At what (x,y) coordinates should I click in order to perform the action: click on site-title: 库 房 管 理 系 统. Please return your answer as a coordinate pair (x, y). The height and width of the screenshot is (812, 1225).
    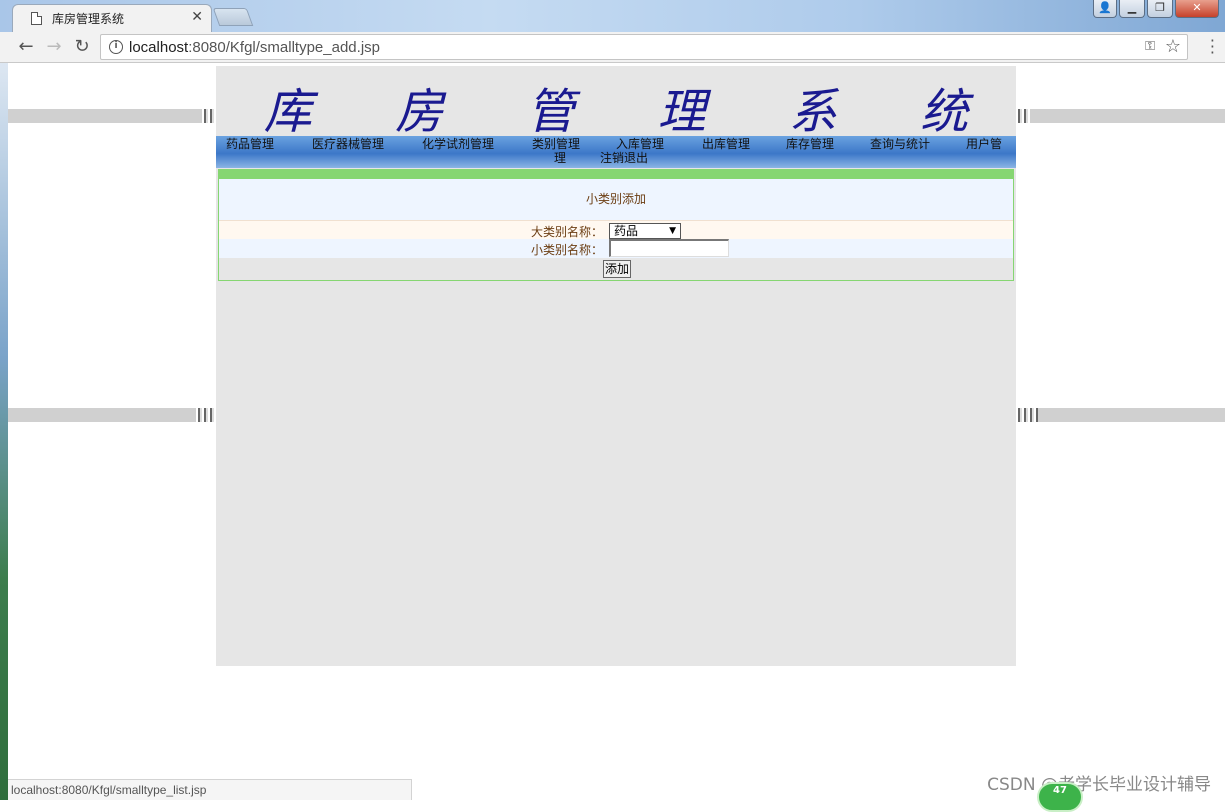
    Looking at the image, I should click on (633, 112).